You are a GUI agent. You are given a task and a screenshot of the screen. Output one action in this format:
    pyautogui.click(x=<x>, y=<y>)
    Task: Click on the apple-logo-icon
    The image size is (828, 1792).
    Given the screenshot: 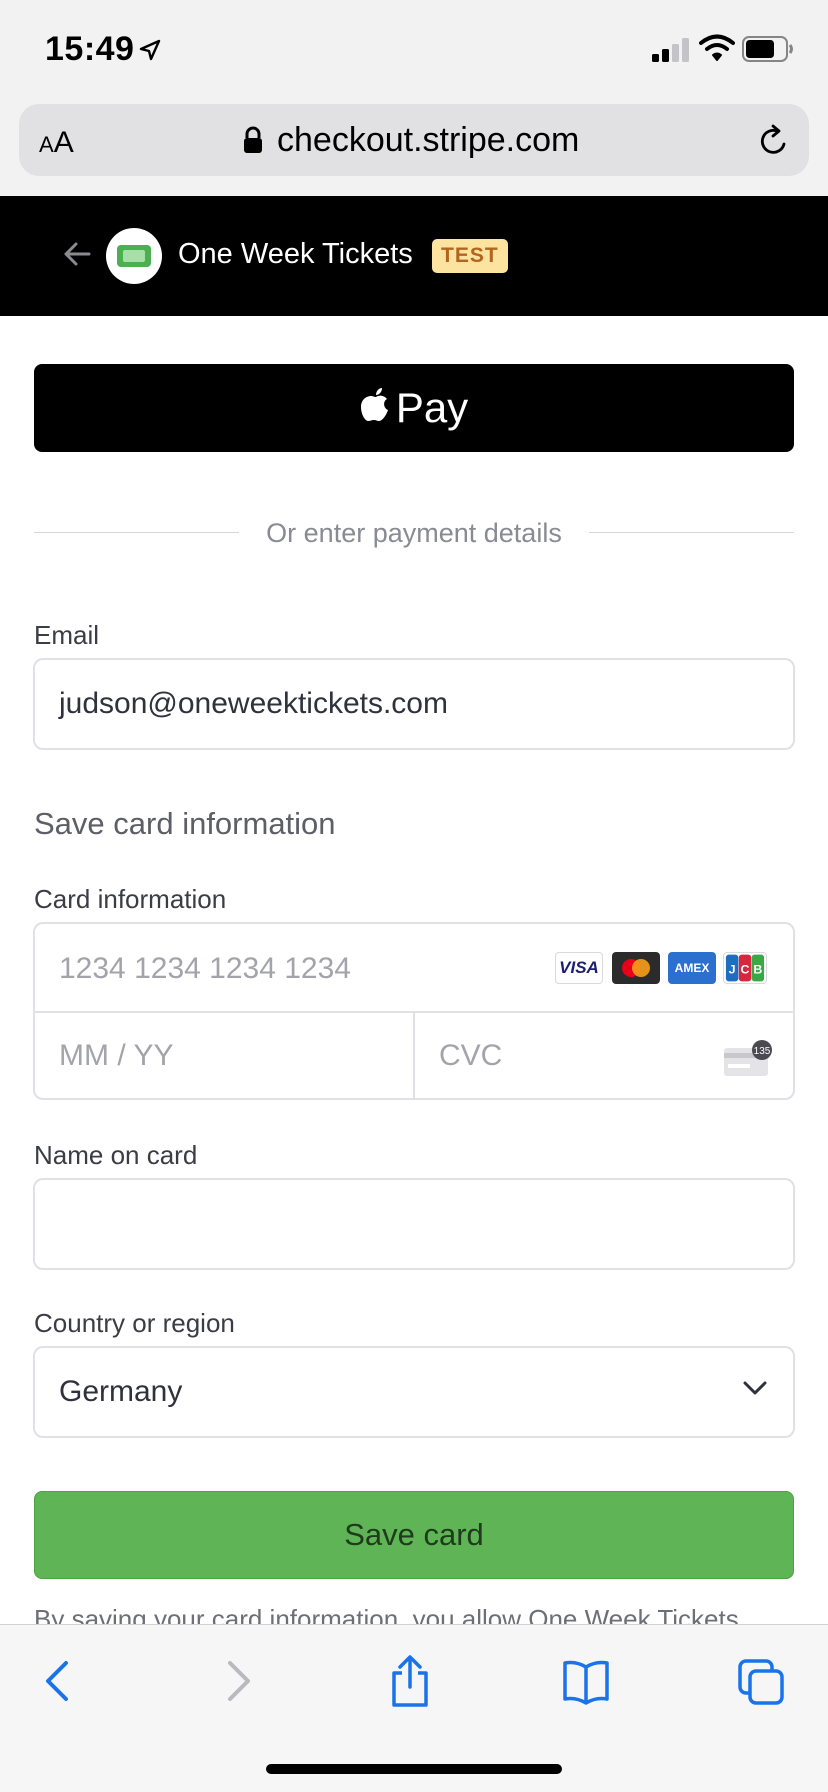 What is the action you would take?
    pyautogui.click(x=374, y=404)
    